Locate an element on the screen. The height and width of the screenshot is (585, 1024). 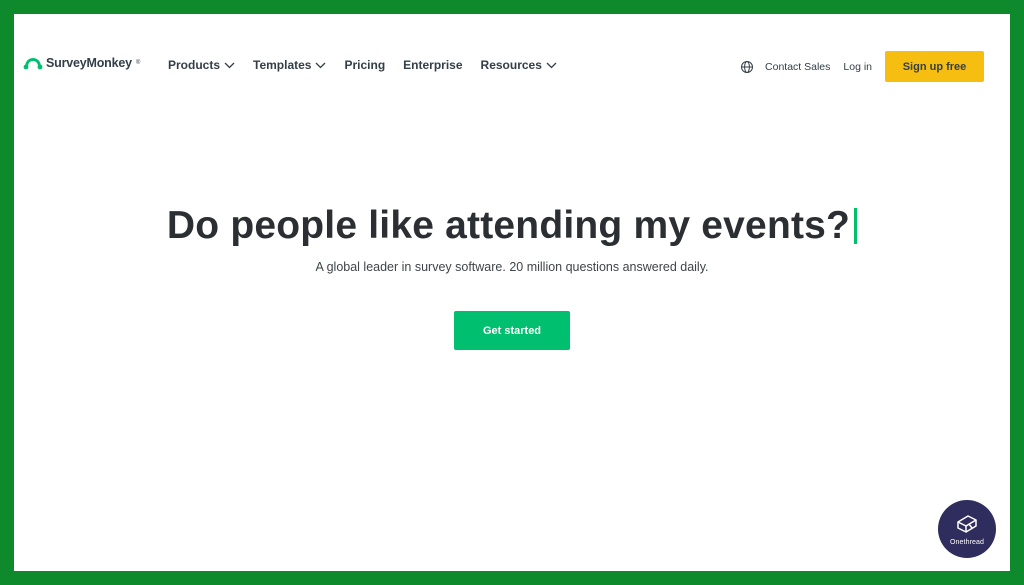
surveymonkey-logo: SurveyMonkey ® is located at coordinates (81, 63).